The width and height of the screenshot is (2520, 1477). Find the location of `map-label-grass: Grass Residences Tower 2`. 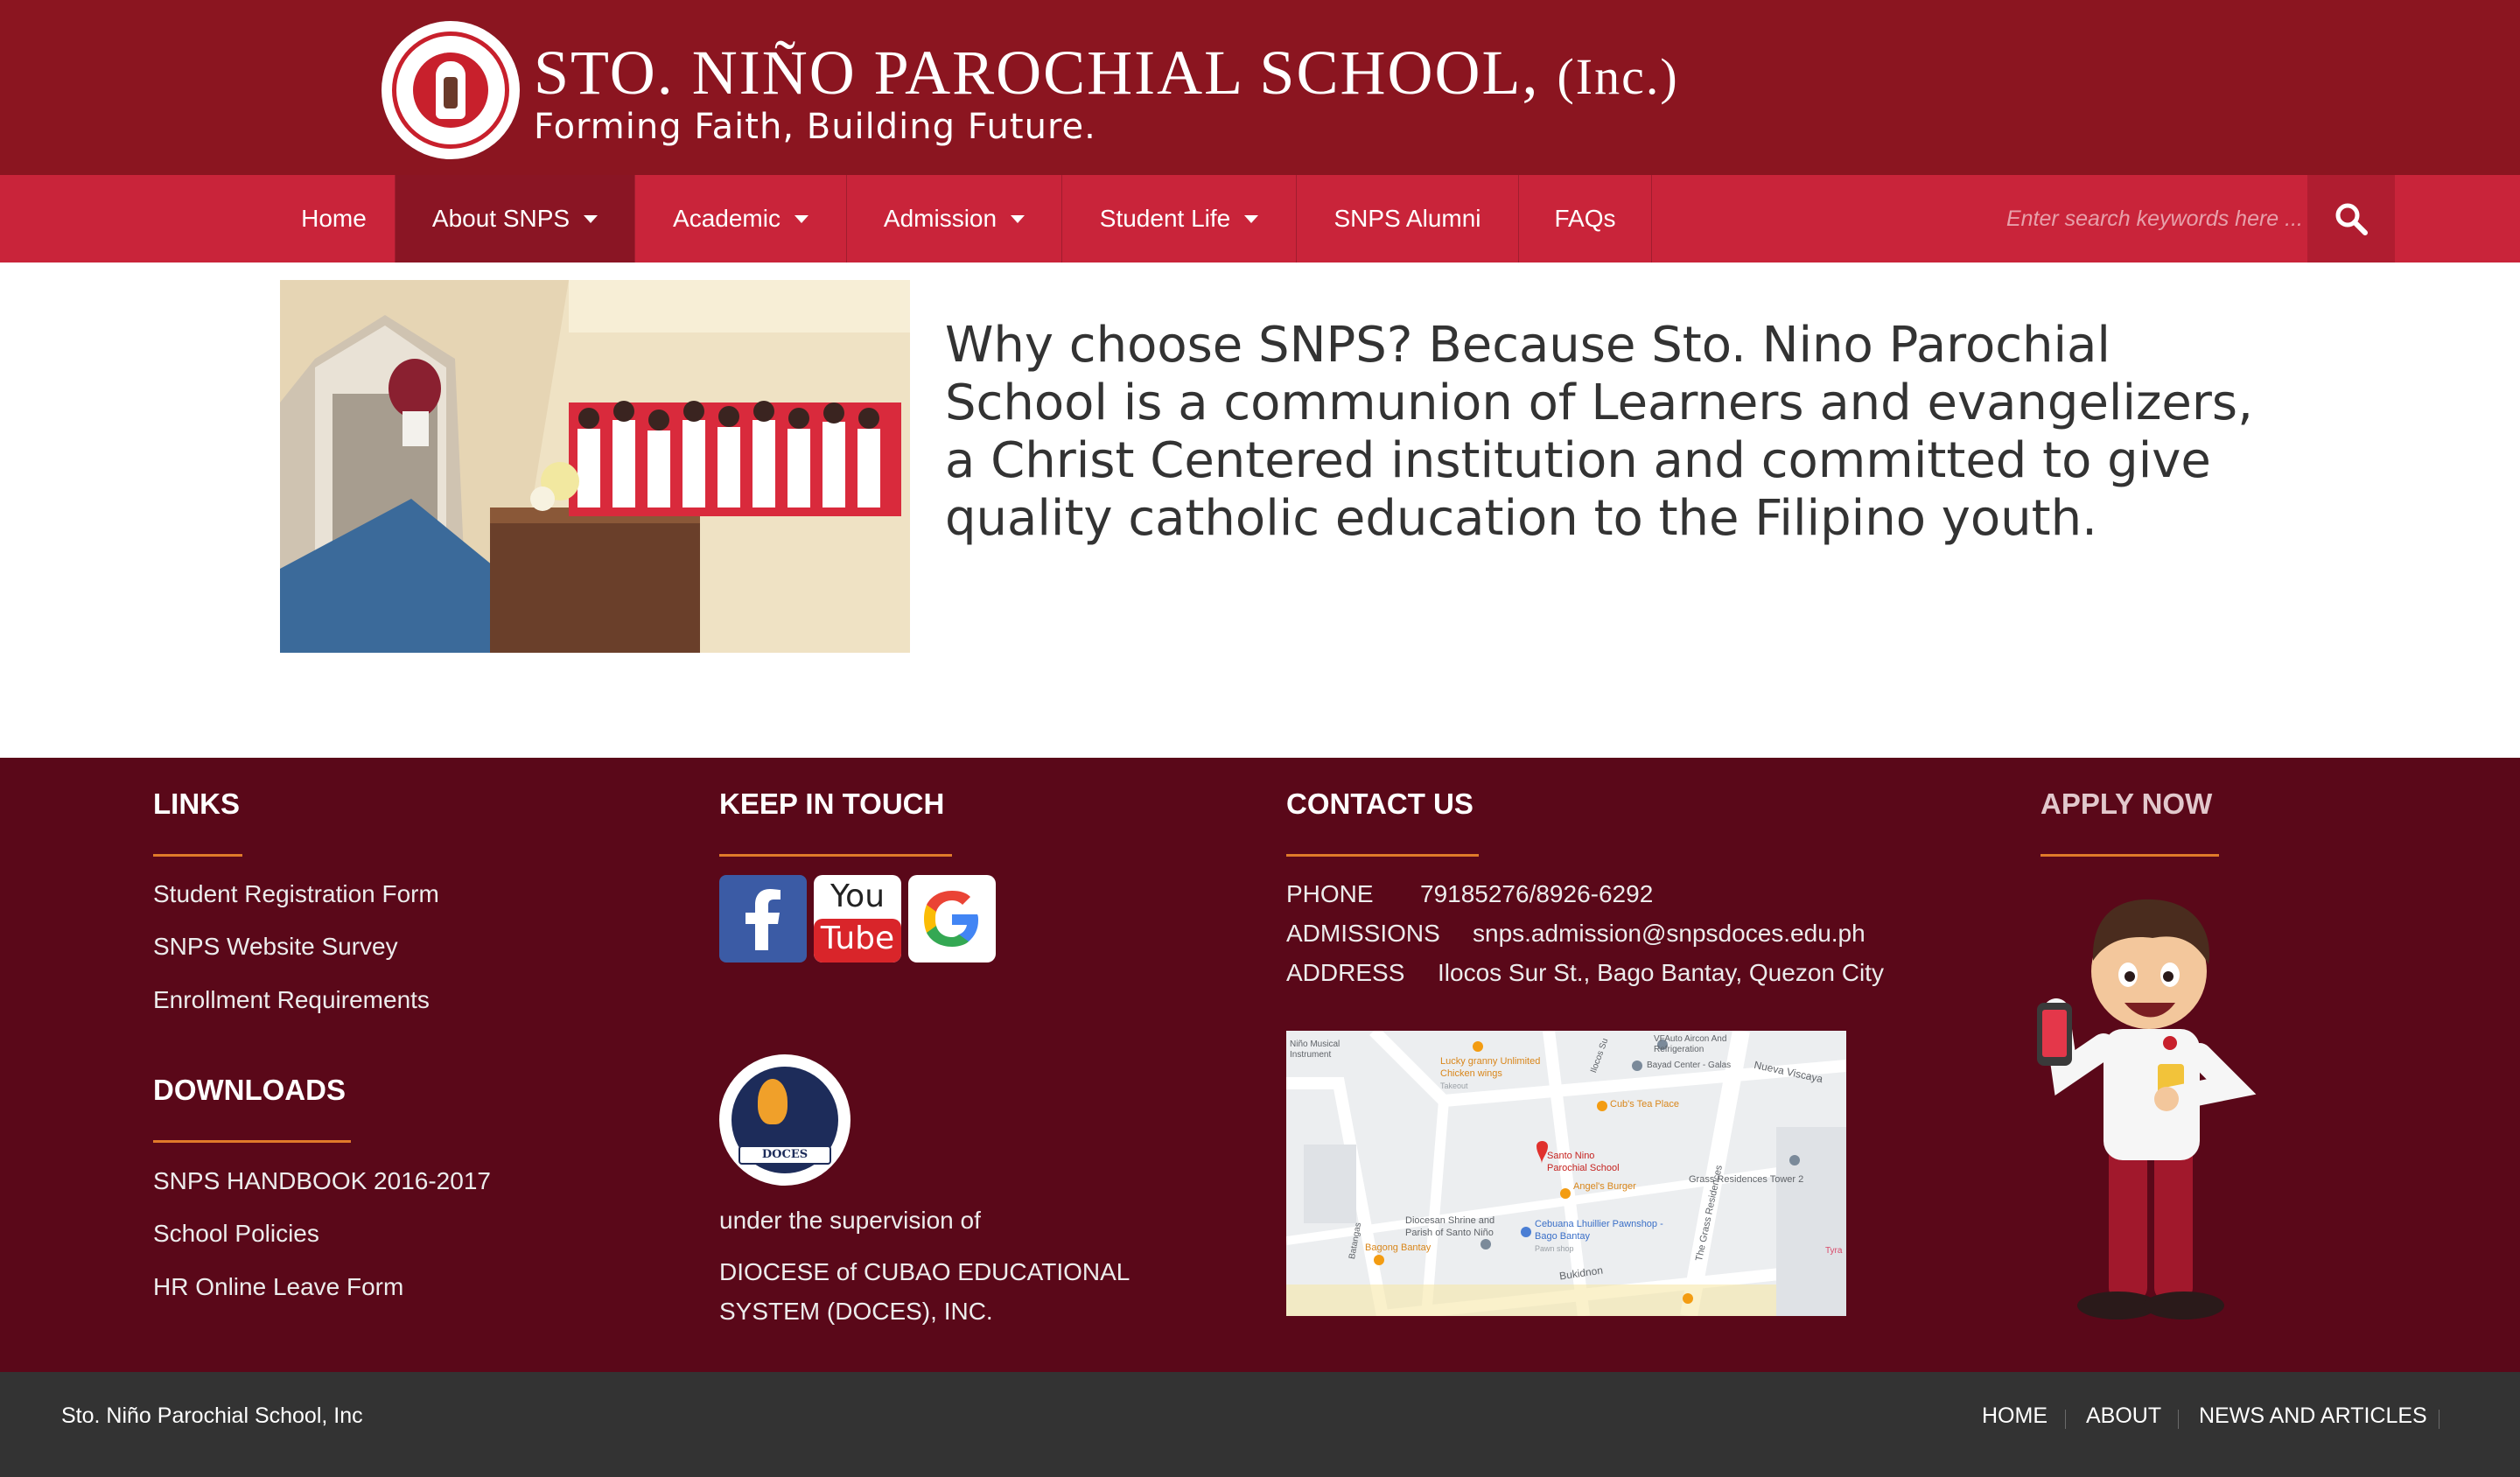

map-label-grass: Grass Residences Tower 2 is located at coordinates (1746, 1179).